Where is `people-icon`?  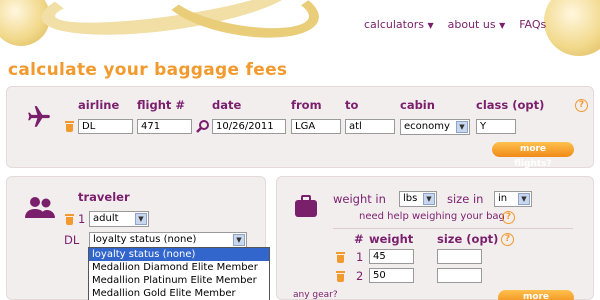
people-icon is located at coordinates (40, 207).